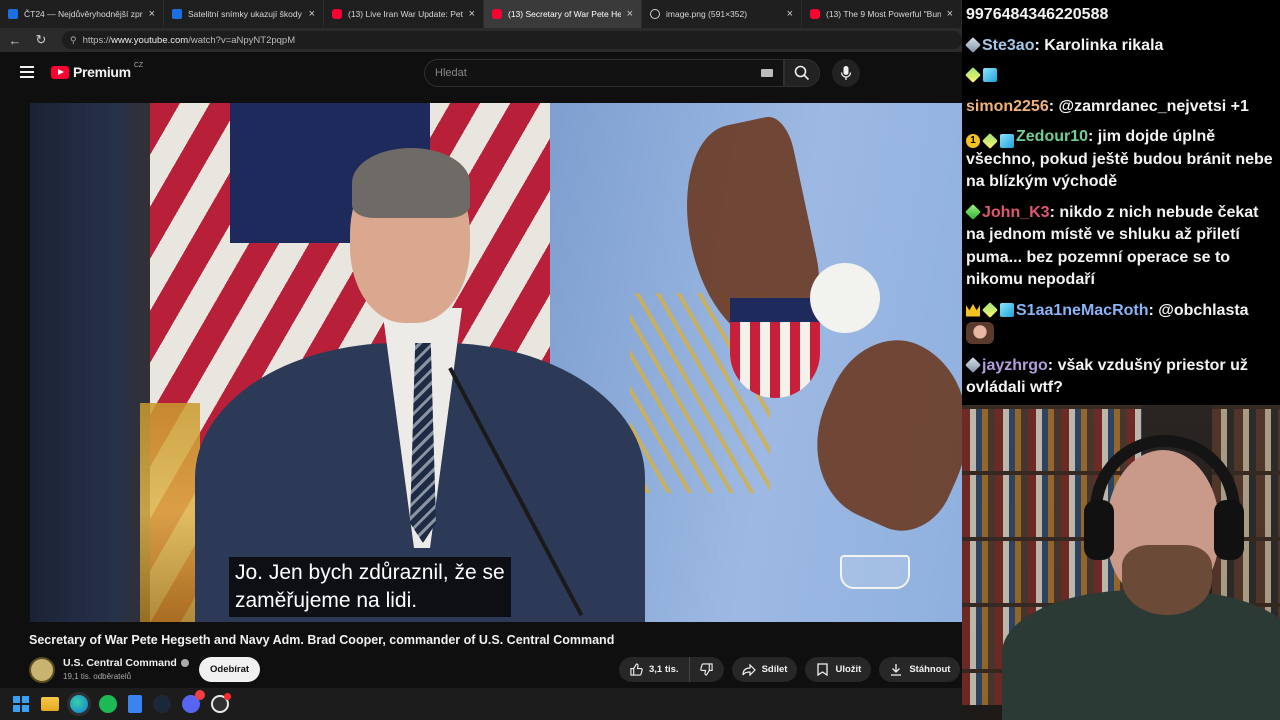 The width and height of the screenshot is (1280, 720). I want to click on chat-message: simon2256: @zamrdanec_nejvetsi +1, so click(1107, 106).